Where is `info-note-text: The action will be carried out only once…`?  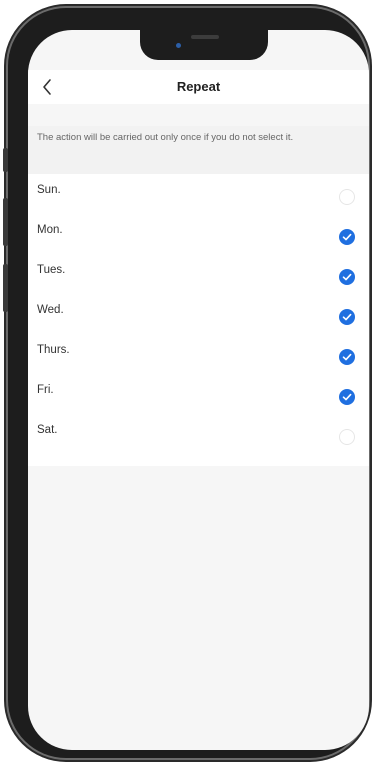
info-note-text: The action will be carried out only once… is located at coordinates (165, 137).